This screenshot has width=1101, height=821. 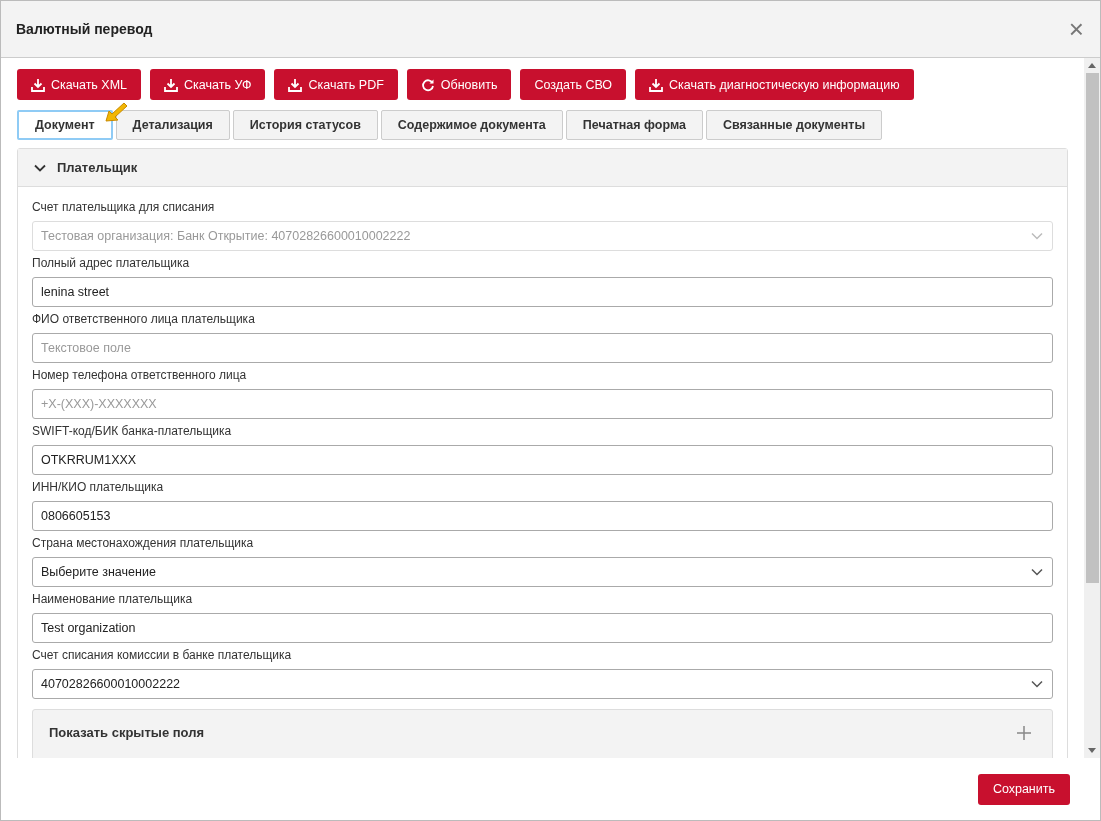 I want to click on save-button: Сохранить, so click(x=1023, y=789).